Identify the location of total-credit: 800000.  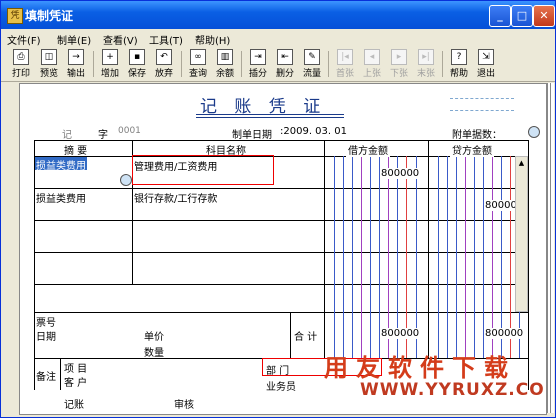
(504, 333).